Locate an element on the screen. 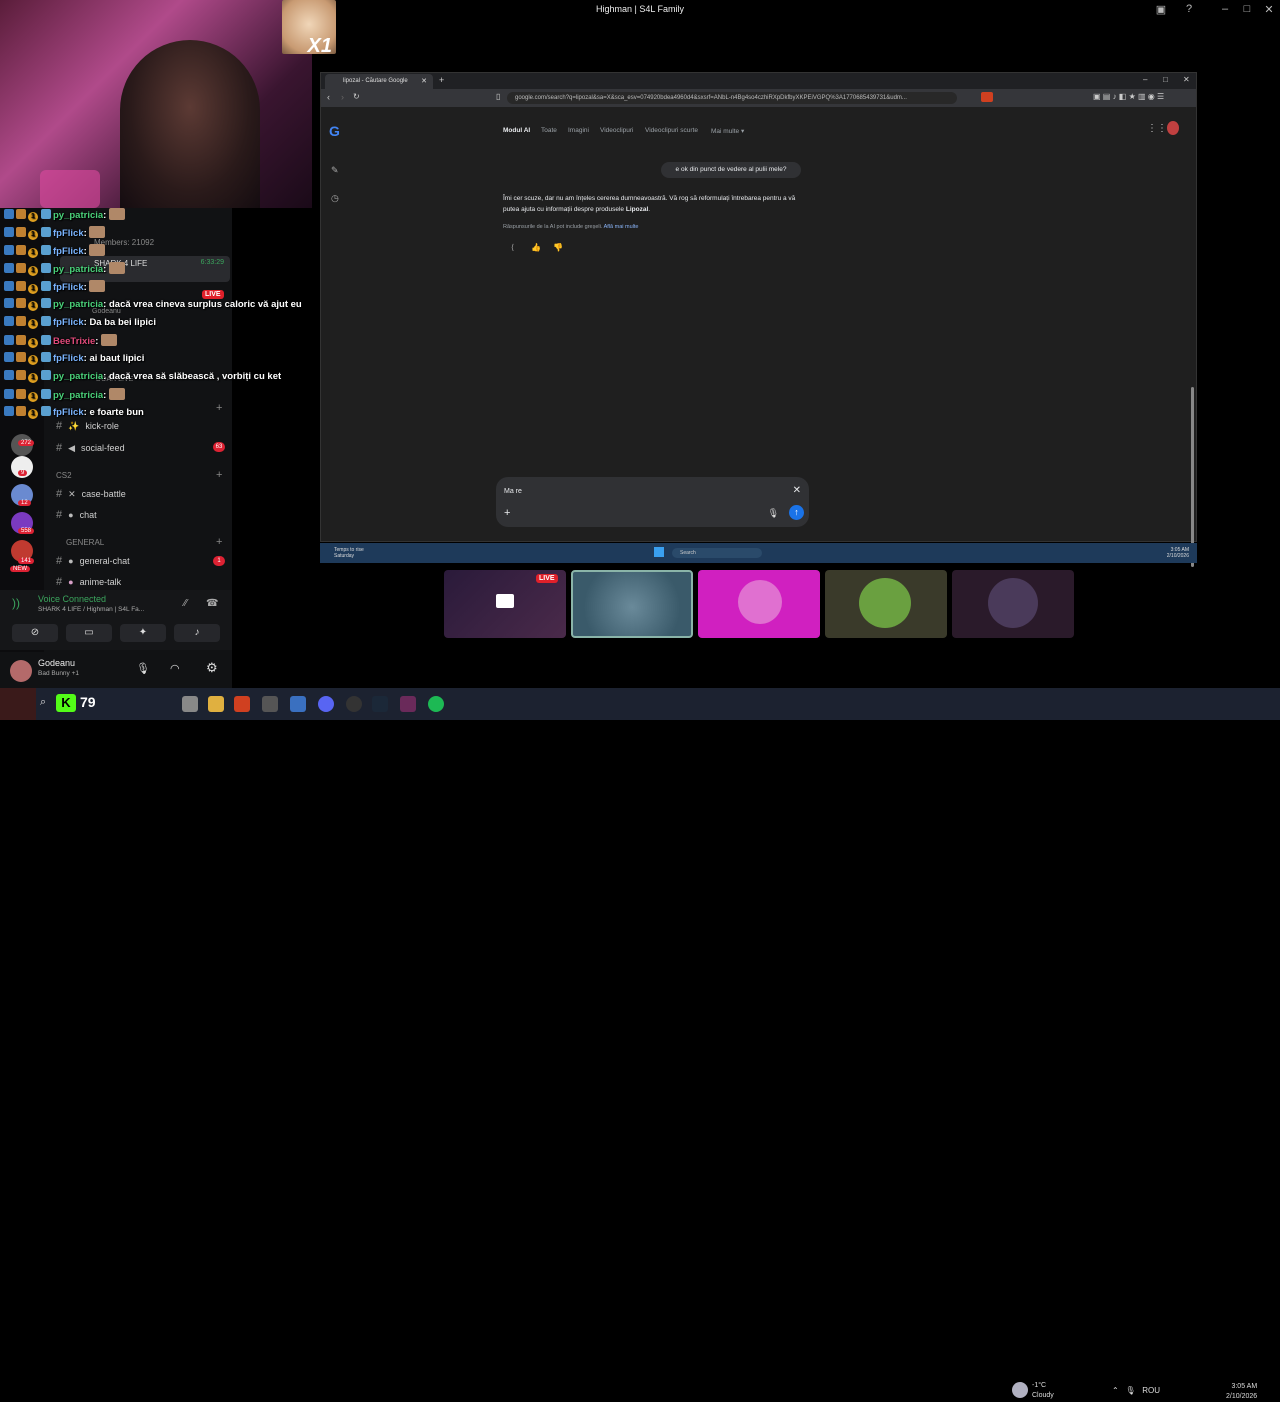 The width and height of the screenshot is (1280, 1402). headphones-icon: ◠ is located at coordinates (175, 668).